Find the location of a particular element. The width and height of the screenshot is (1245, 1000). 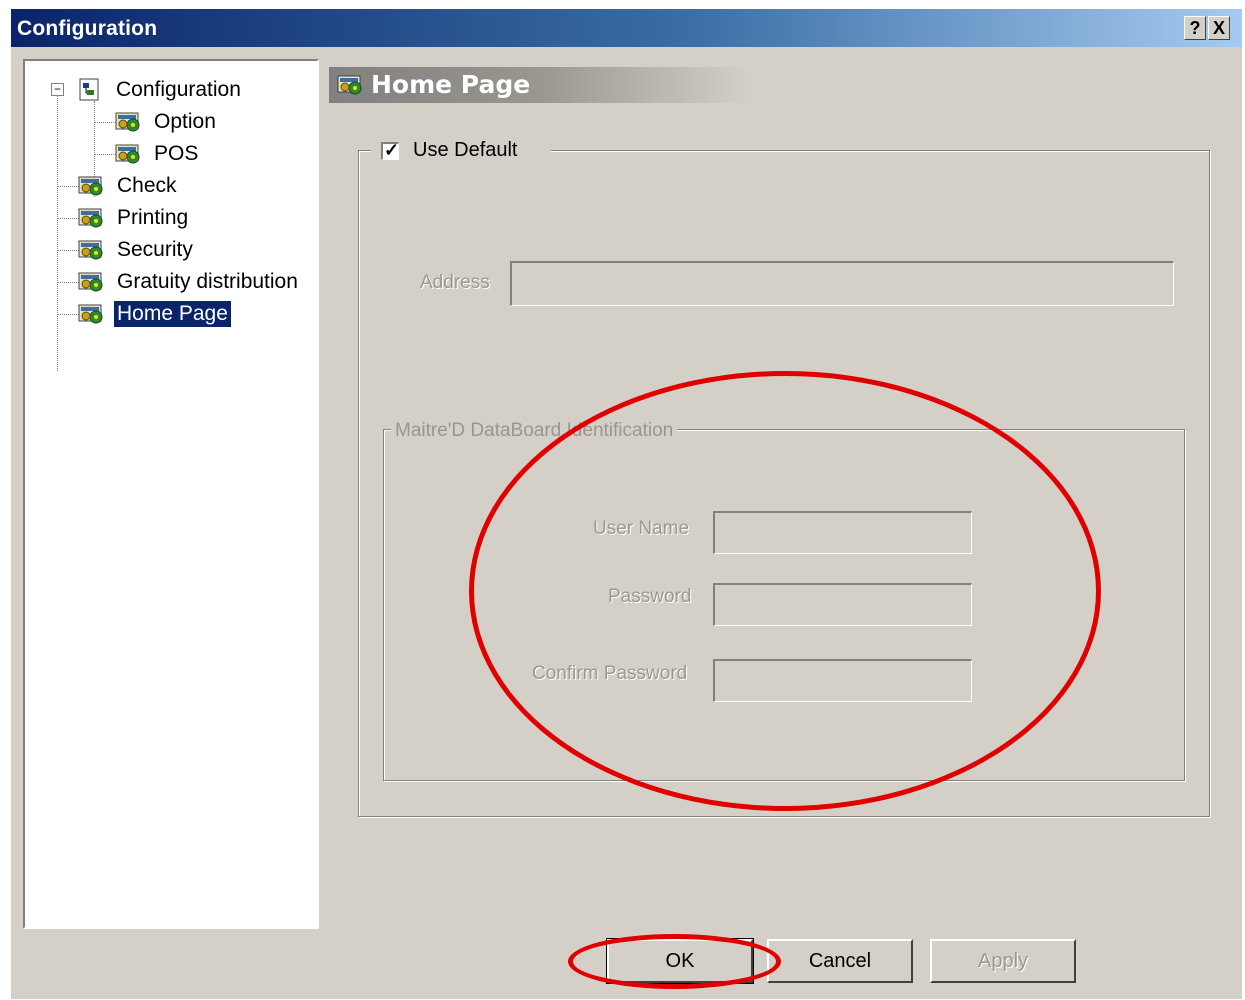

checkmark-icon: ✓ is located at coordinates (392, 150).